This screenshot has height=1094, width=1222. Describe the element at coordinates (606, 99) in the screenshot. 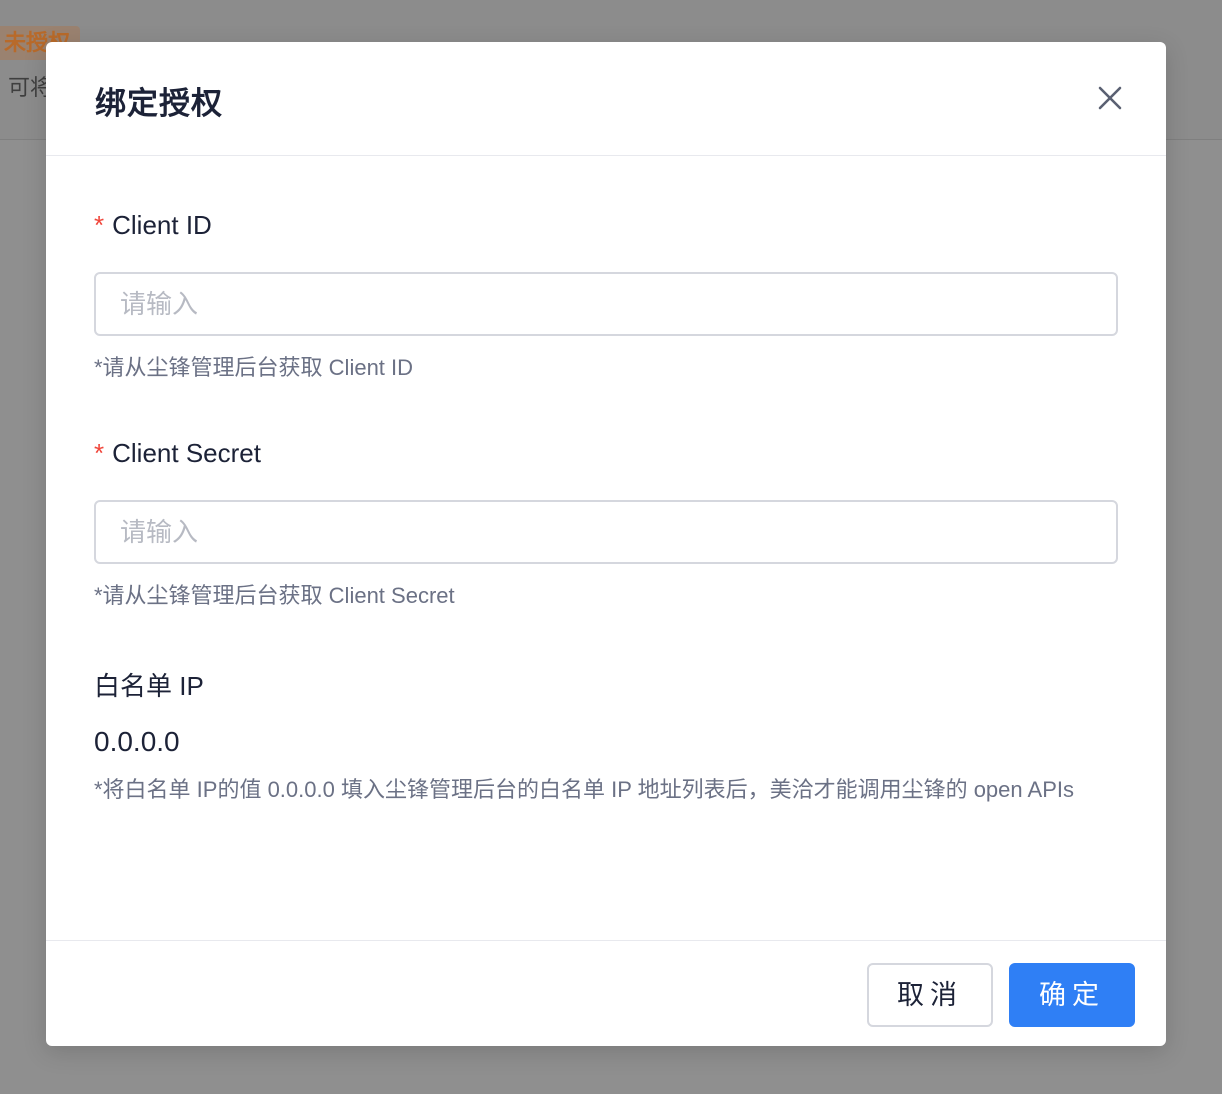

I see `dialog-header: 绑定授权` at that location.